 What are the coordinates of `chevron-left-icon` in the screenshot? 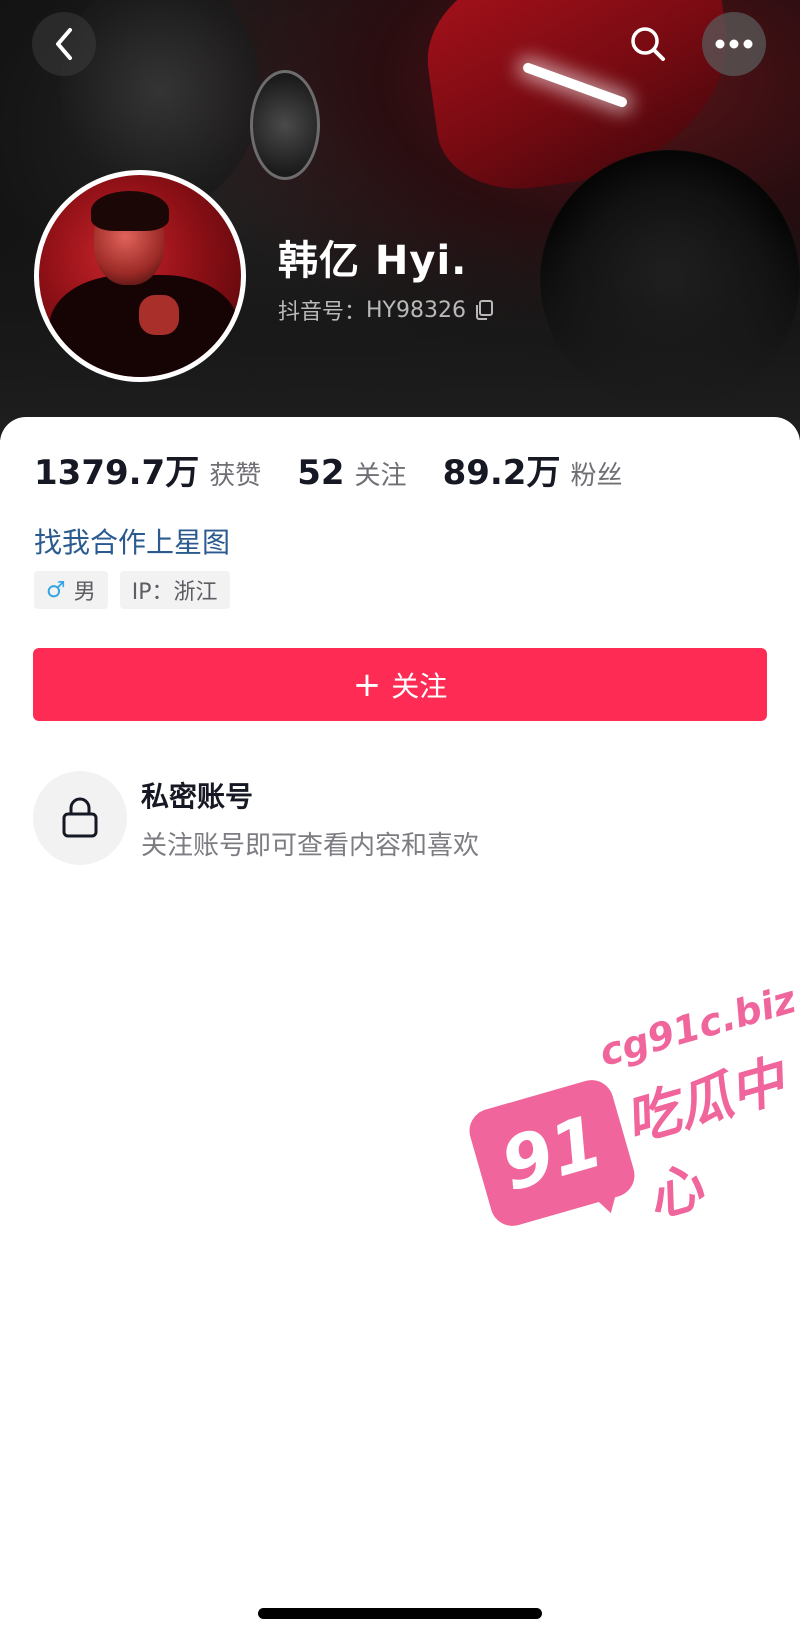 It's located at (64, 44).